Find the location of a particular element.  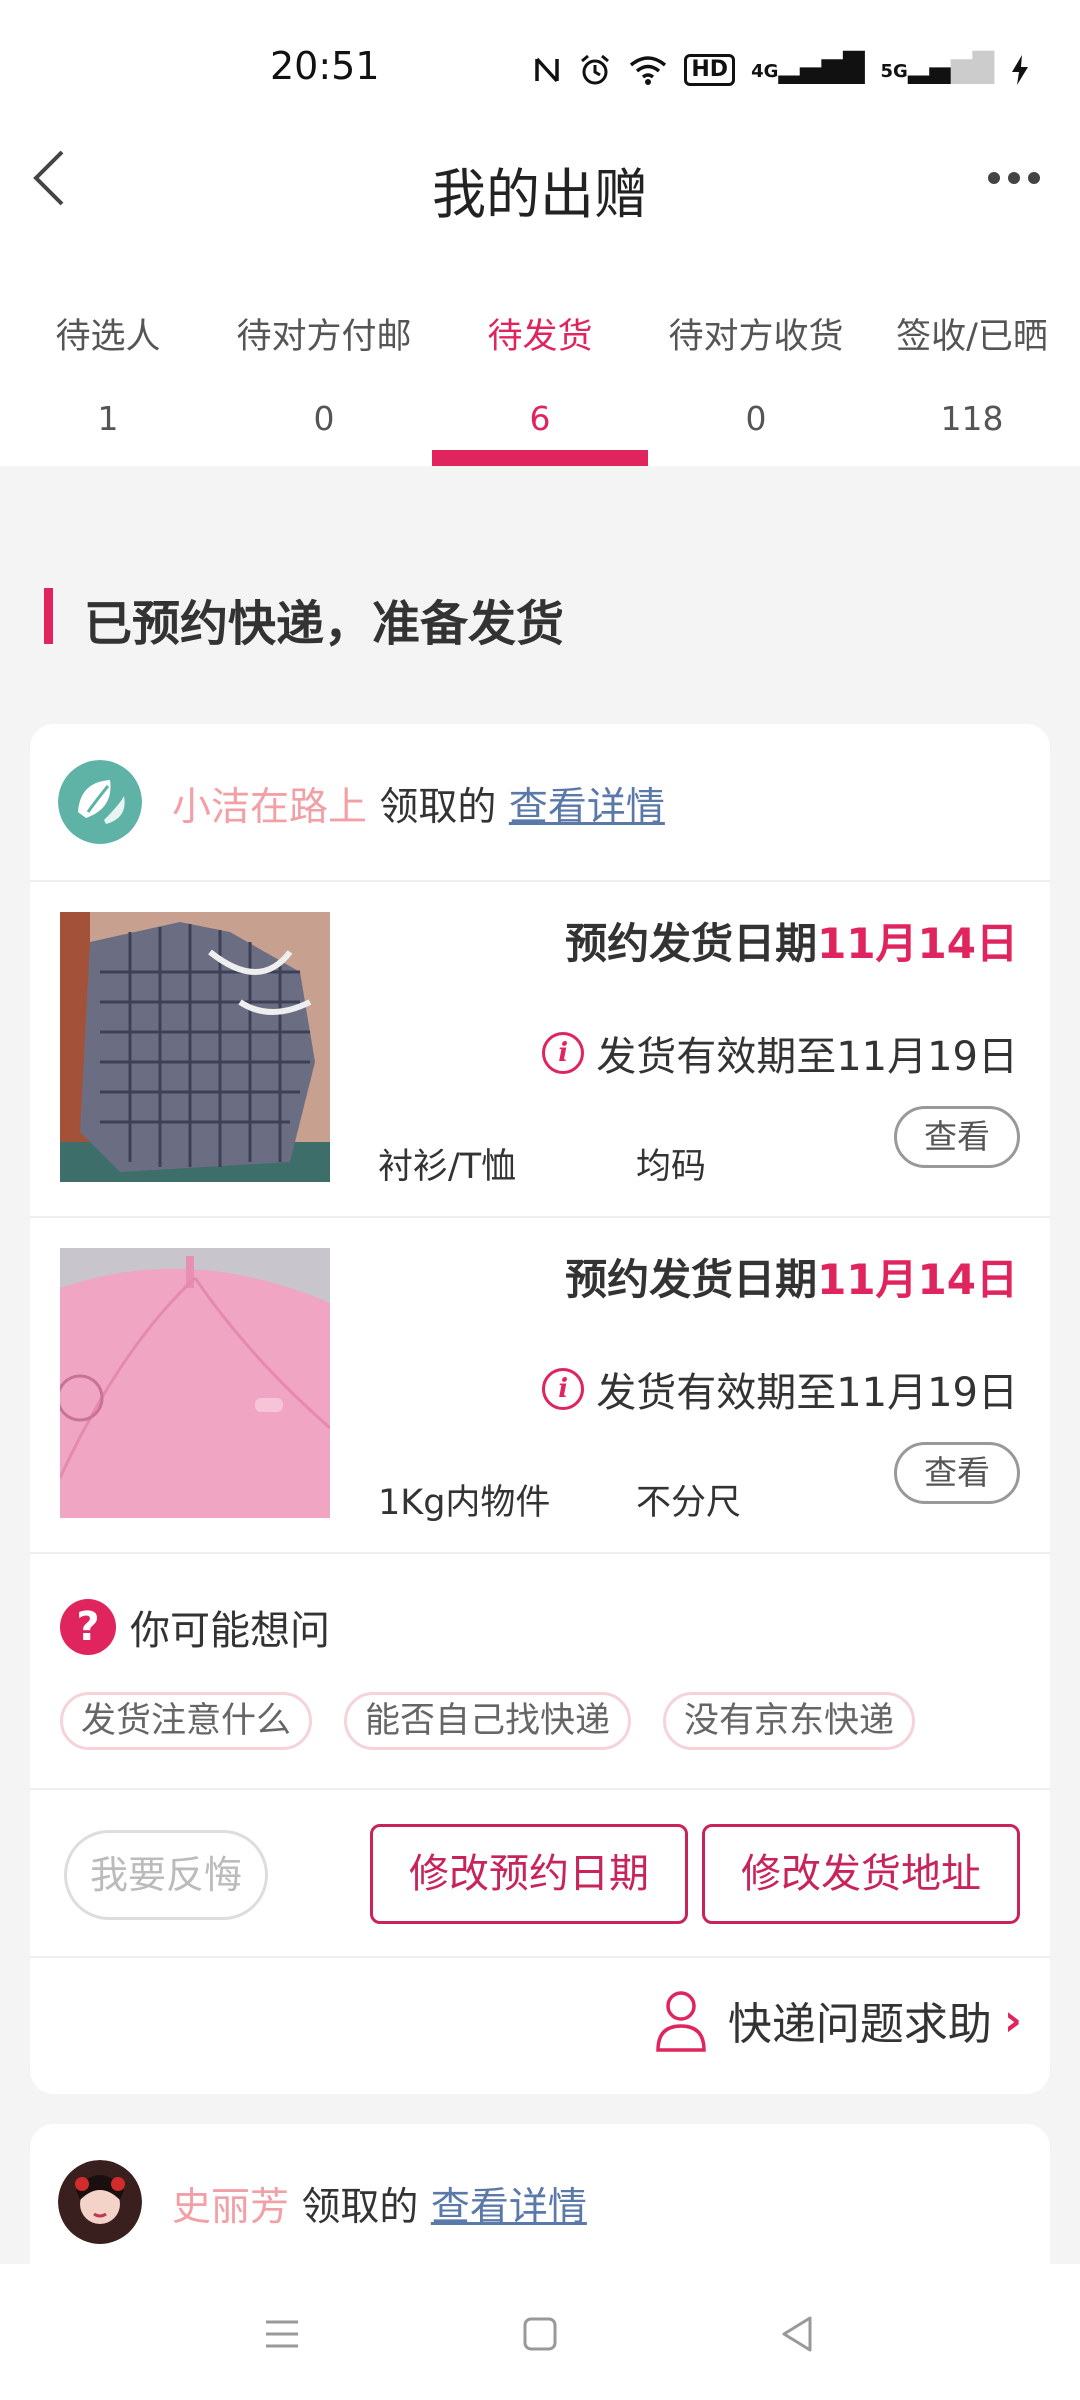

section-title: 已预约快递，准备发货 is located at coordinates (324, 624).